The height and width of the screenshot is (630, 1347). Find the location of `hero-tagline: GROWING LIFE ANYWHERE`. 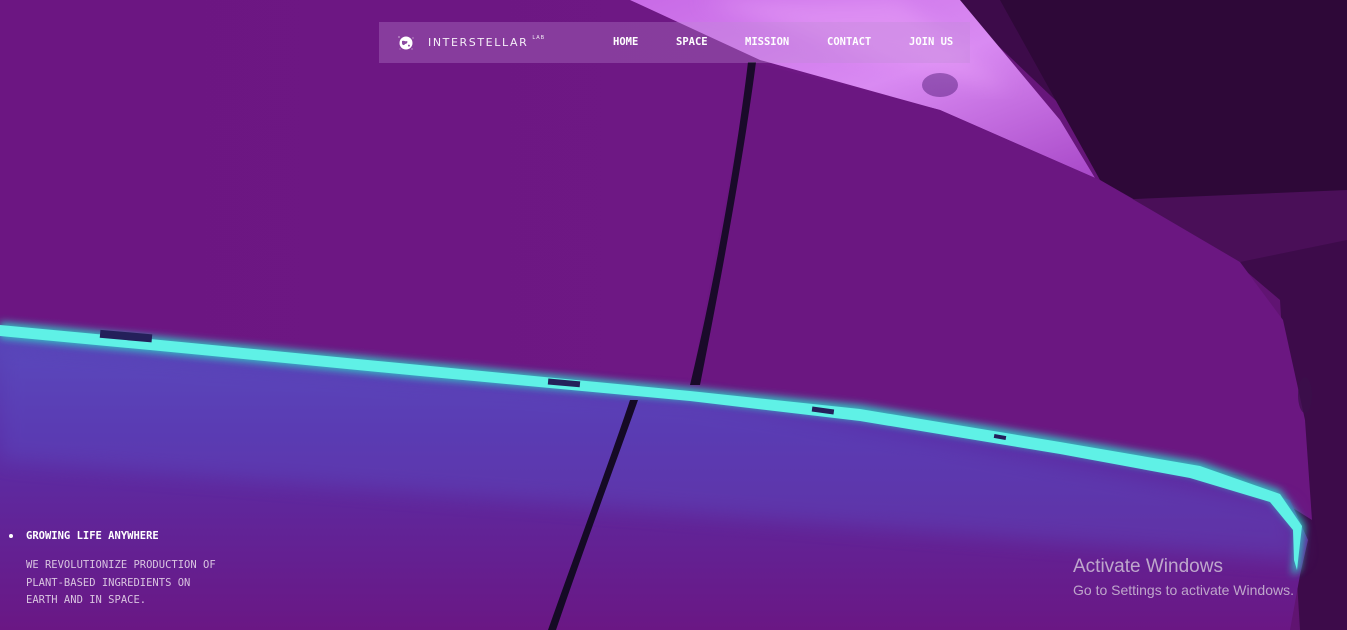

hero-tagline: GROWING LIFE ANYWHERE is located at coordinates (84, 536).